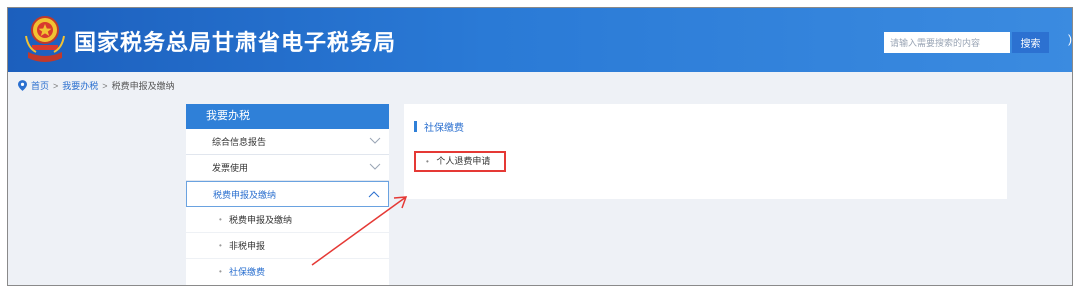  What do you see at coordinates (247, 272) in the screenshot?
I see `submenu-item-label: 社保缴费` at bounding box center [247, 272].